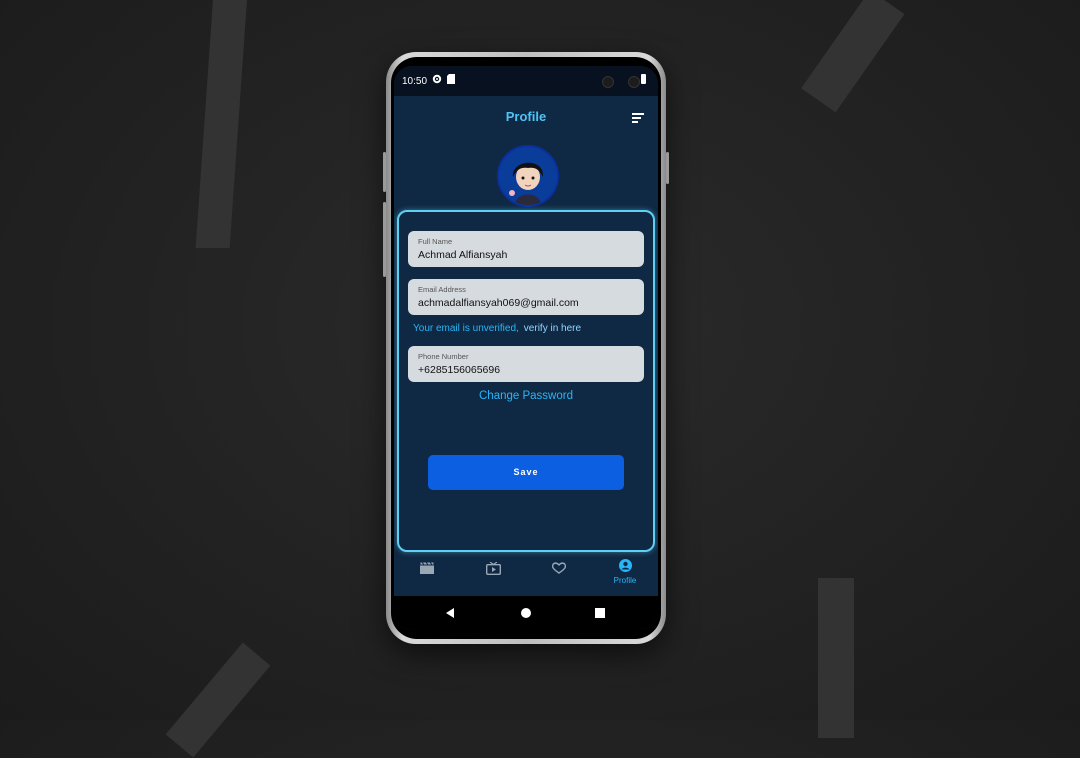  I want to click on status-bar: 10:50, so click(526, 81).